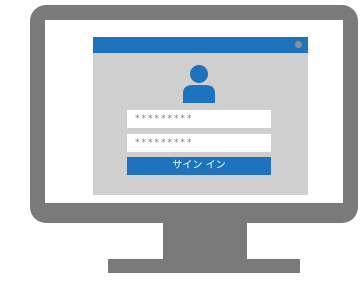 The width and height of the screenshot is (361, 283). Describe the element at coordinates (298, 44) in the screenshot. I see `window-status-dot-icon` at that location.